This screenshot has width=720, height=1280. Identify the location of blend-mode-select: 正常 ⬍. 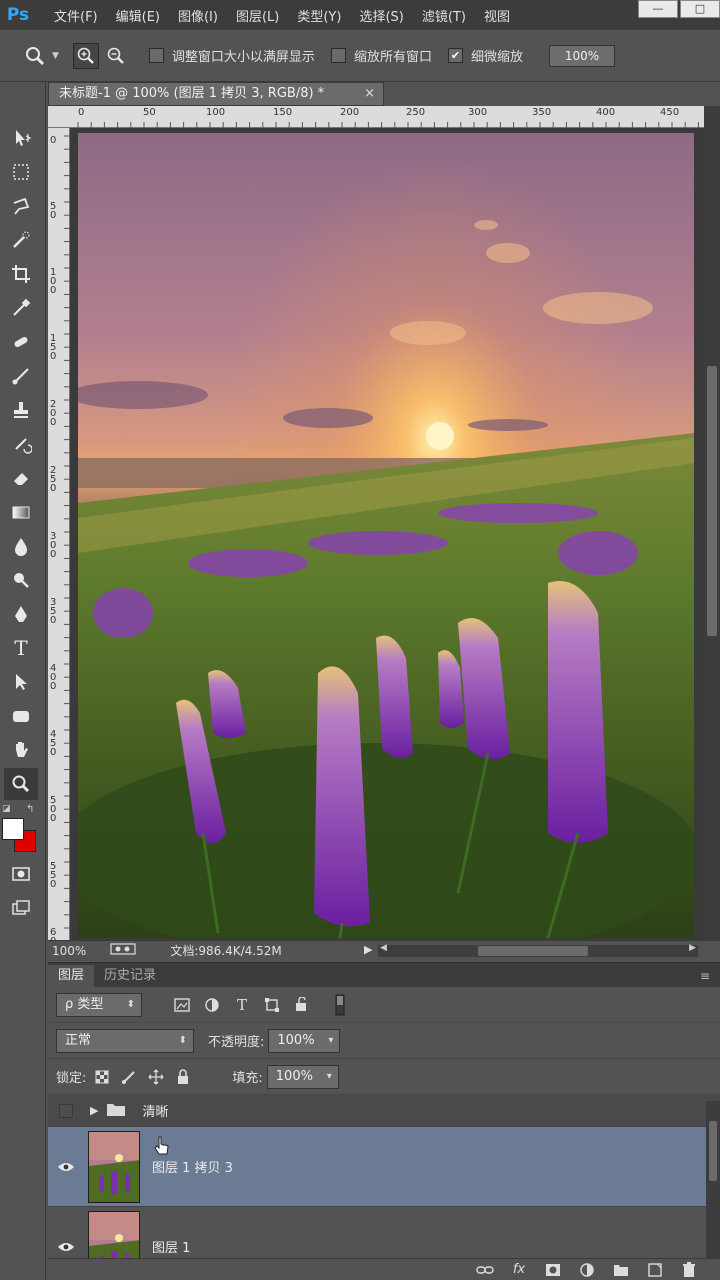
(125, 1040).